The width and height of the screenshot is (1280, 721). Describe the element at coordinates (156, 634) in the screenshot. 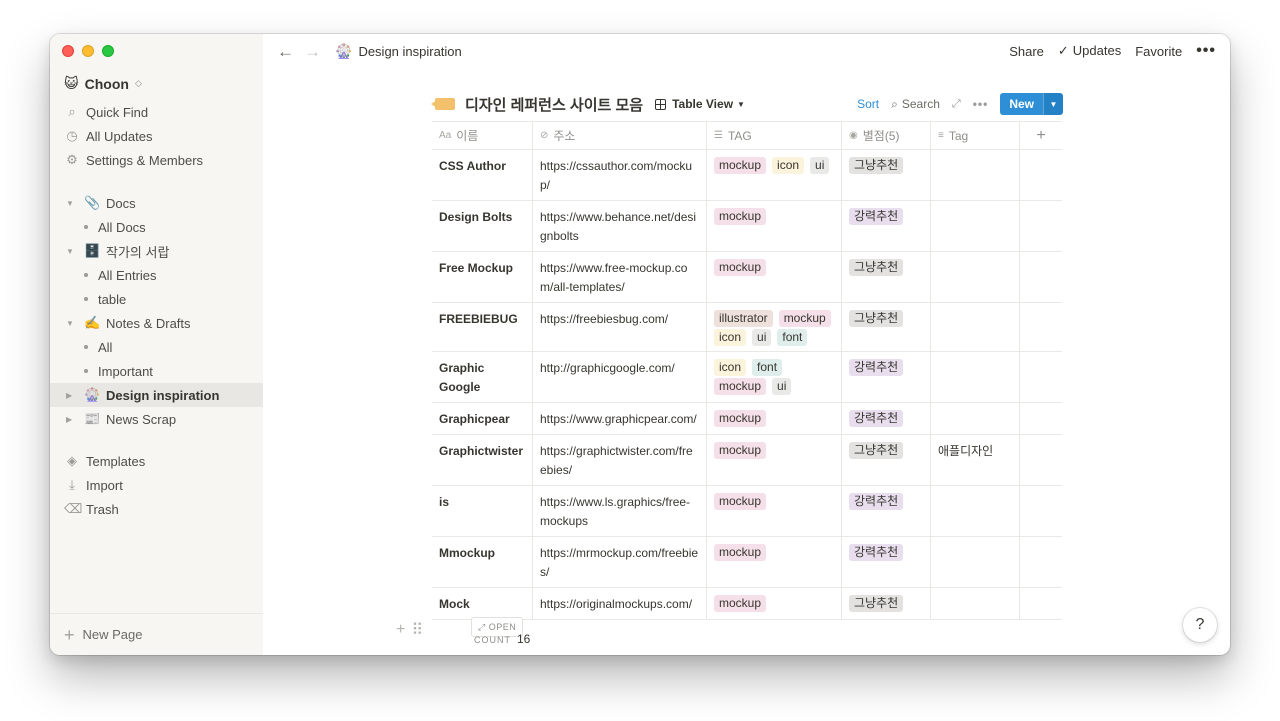

I see `new-page-button: + New Page` at that location.